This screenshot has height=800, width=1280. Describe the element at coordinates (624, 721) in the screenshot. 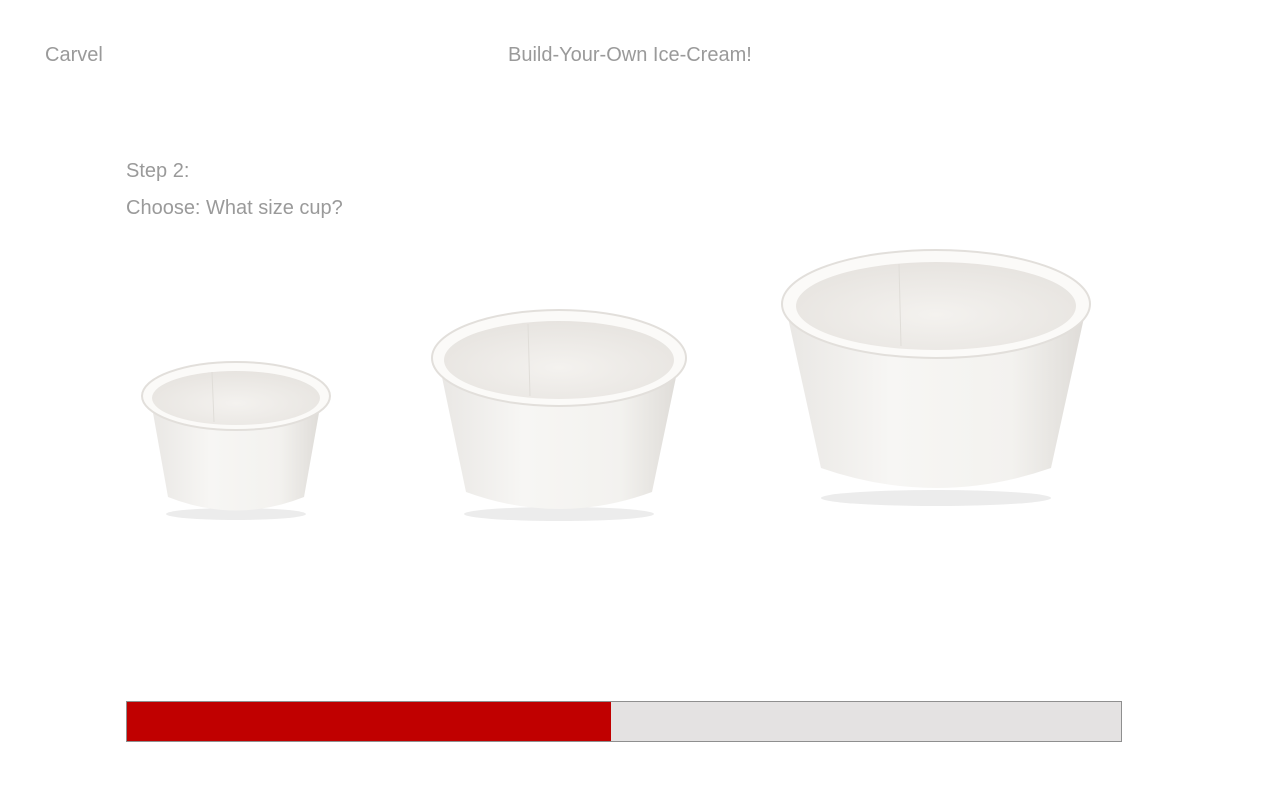

I see `progress-bar` at that location.